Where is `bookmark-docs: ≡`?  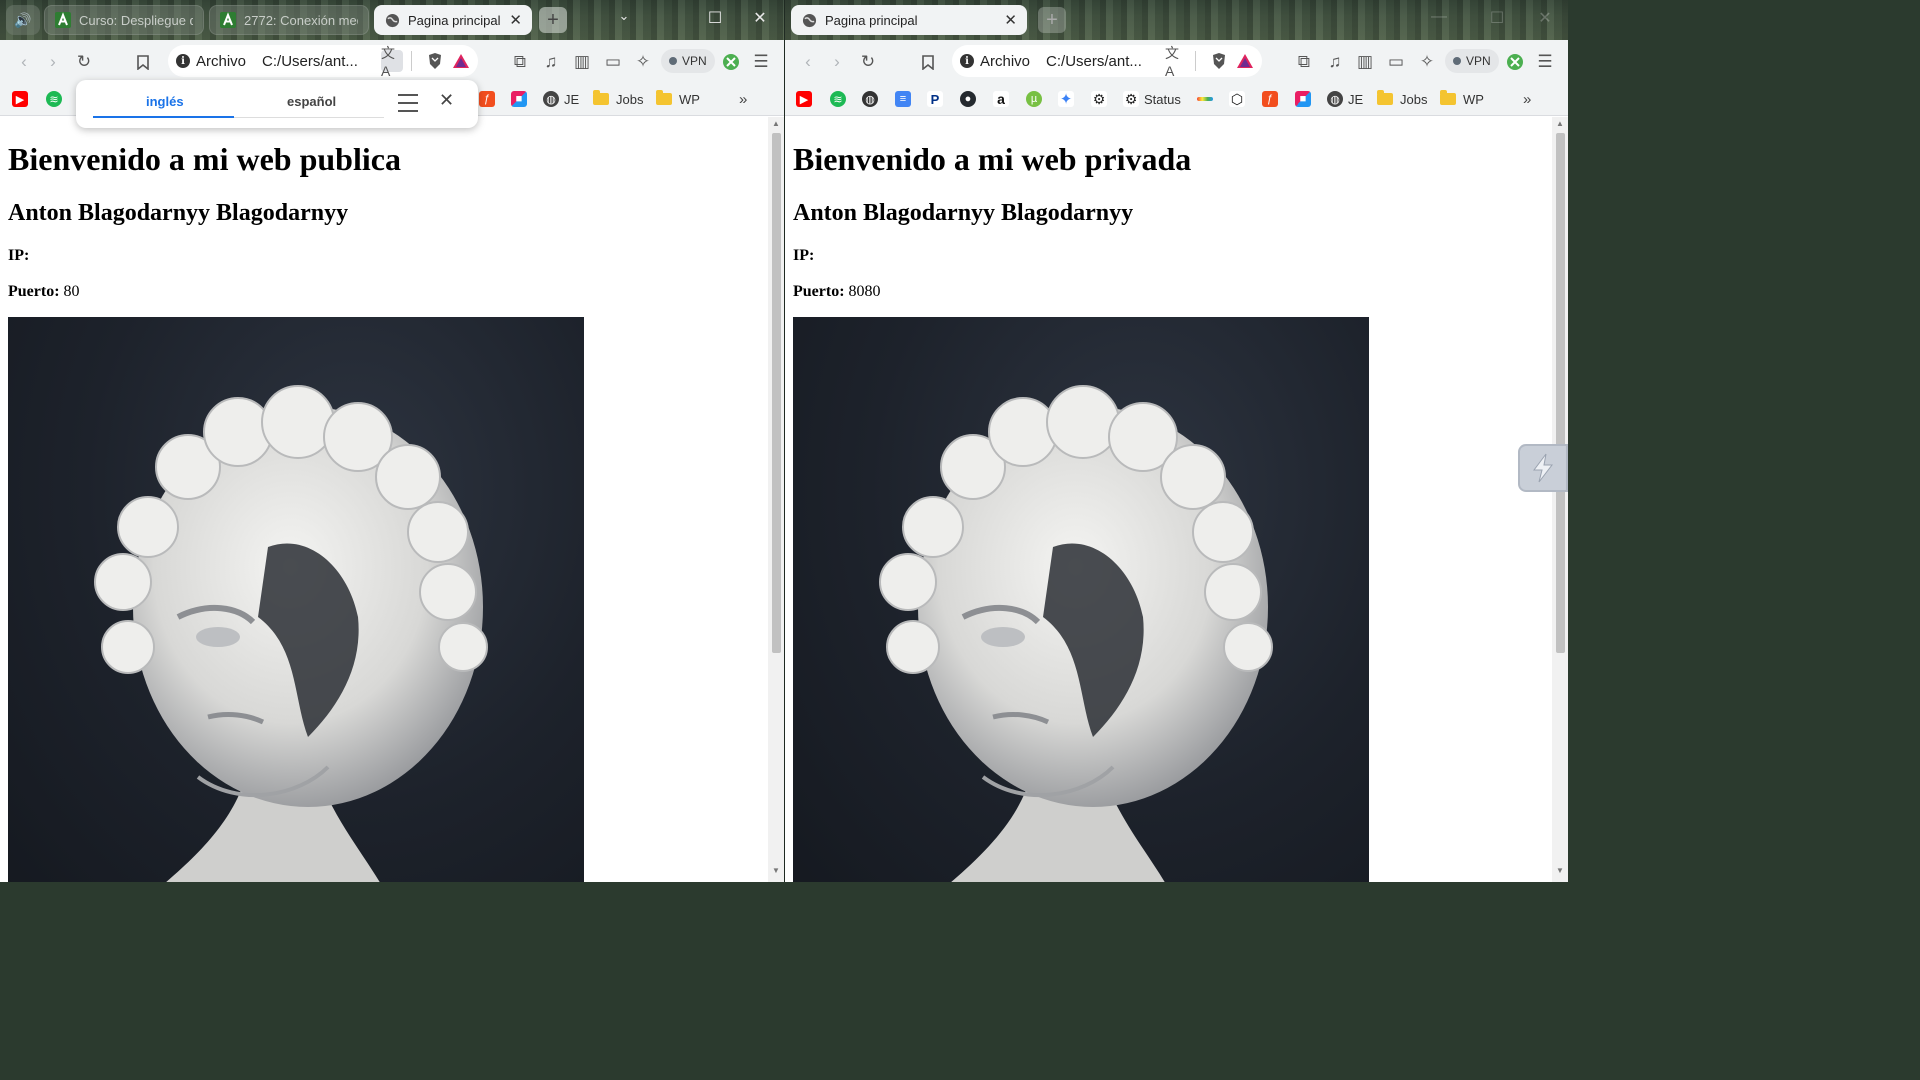
bookmark-docs: ≡ is located at coordinates (903, 99).